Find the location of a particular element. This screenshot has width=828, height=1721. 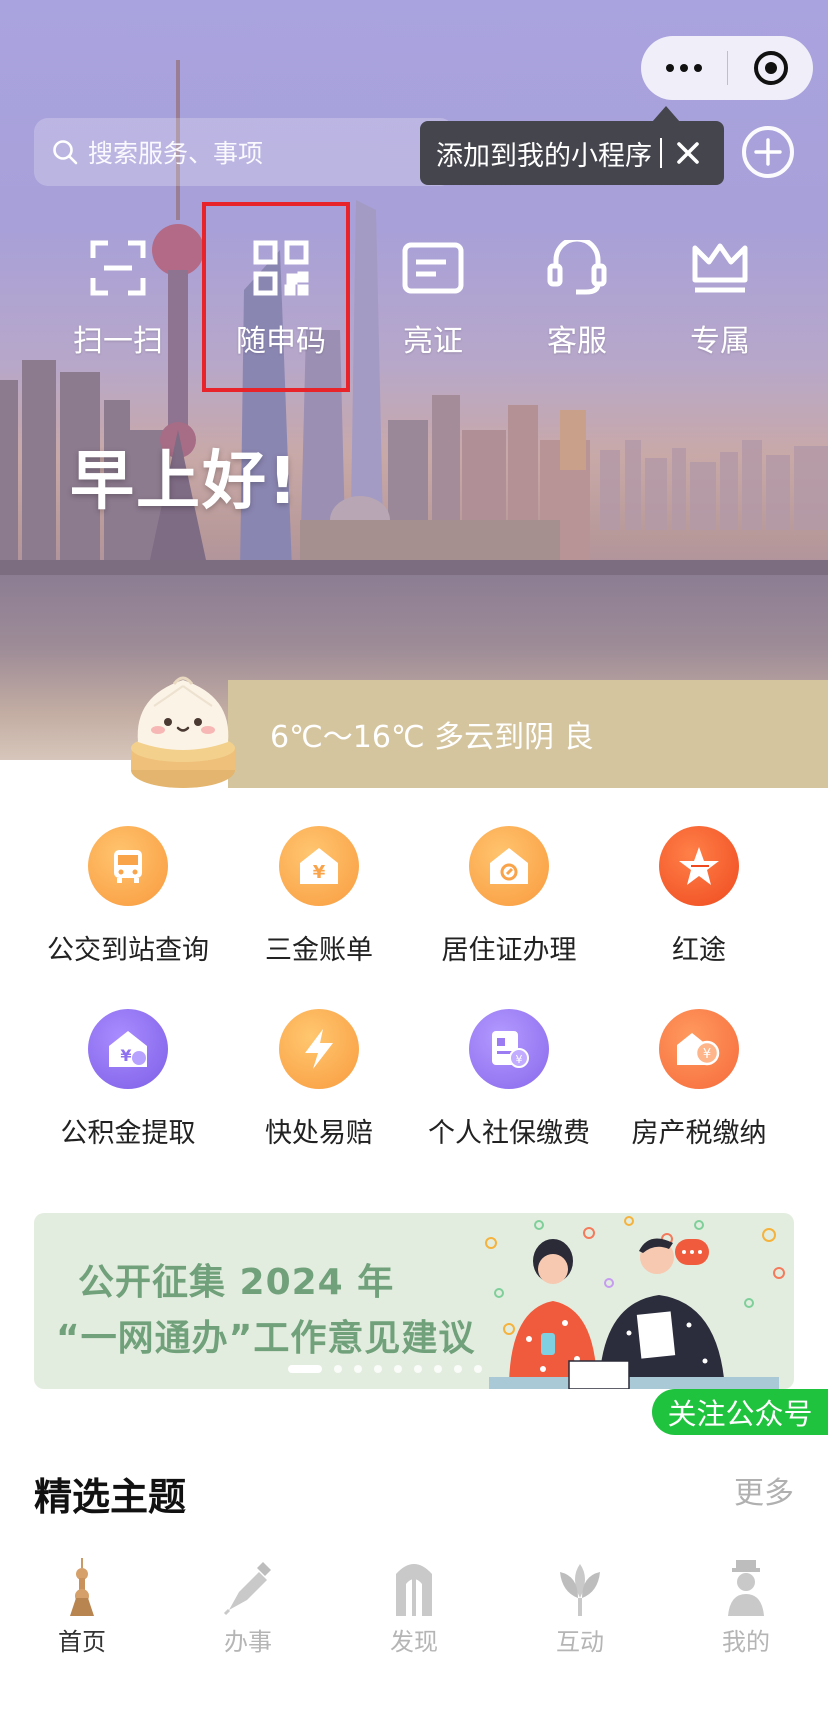

highlight-box is located at coordinates (276, 297).